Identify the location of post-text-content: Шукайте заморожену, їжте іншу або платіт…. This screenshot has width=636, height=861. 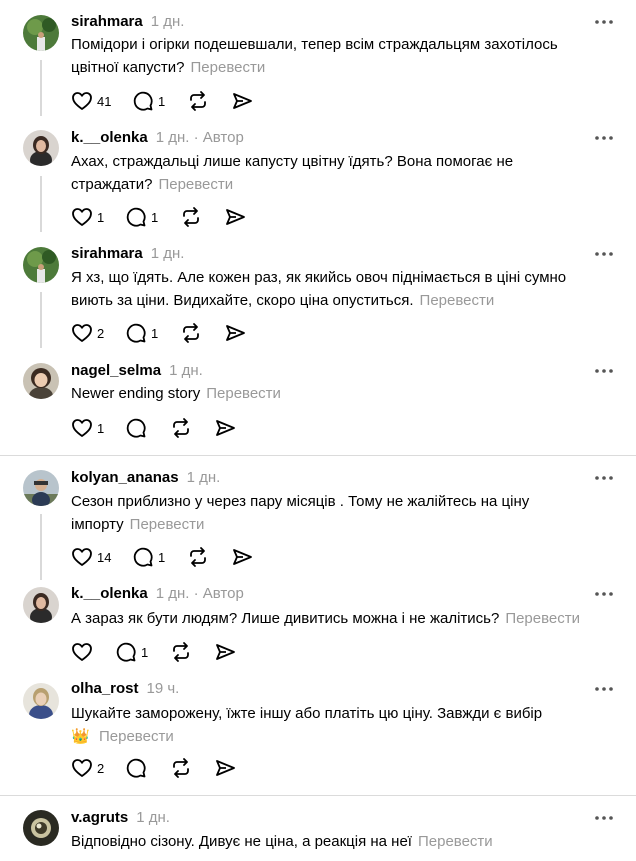
(307, 713).